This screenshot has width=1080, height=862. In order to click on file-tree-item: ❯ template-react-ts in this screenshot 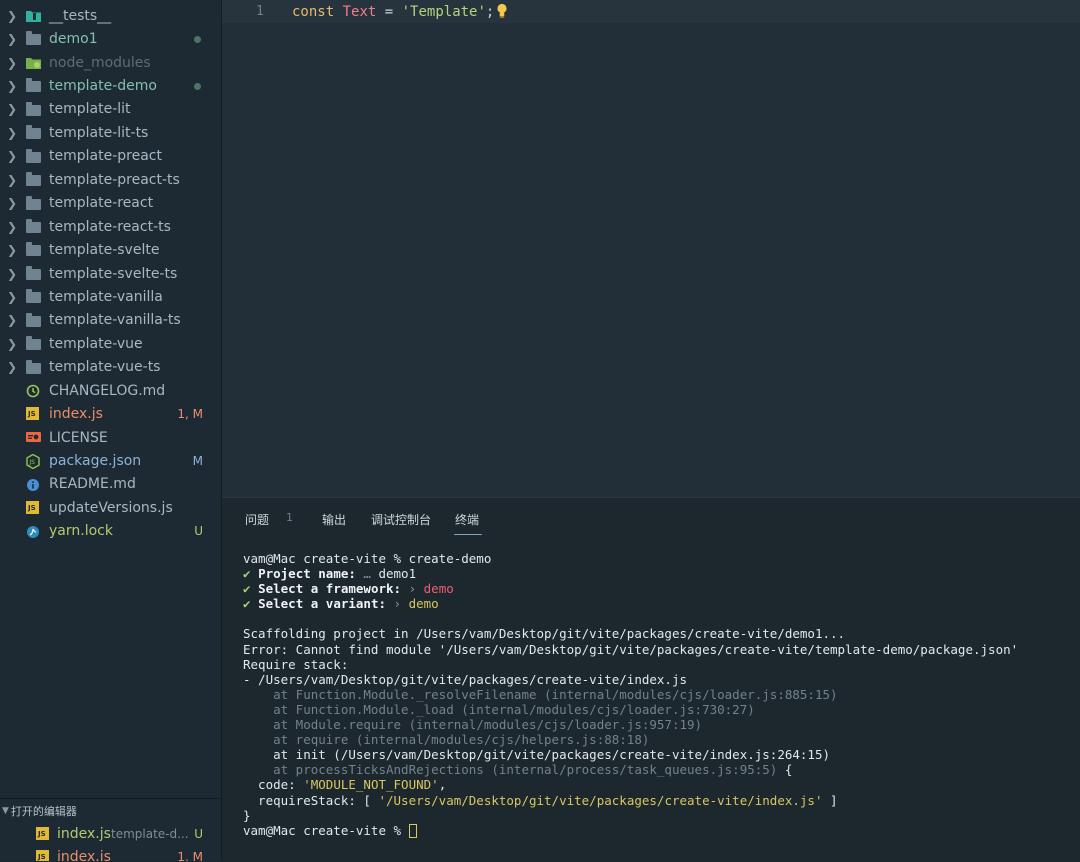, I will do `click(110, 226)`.